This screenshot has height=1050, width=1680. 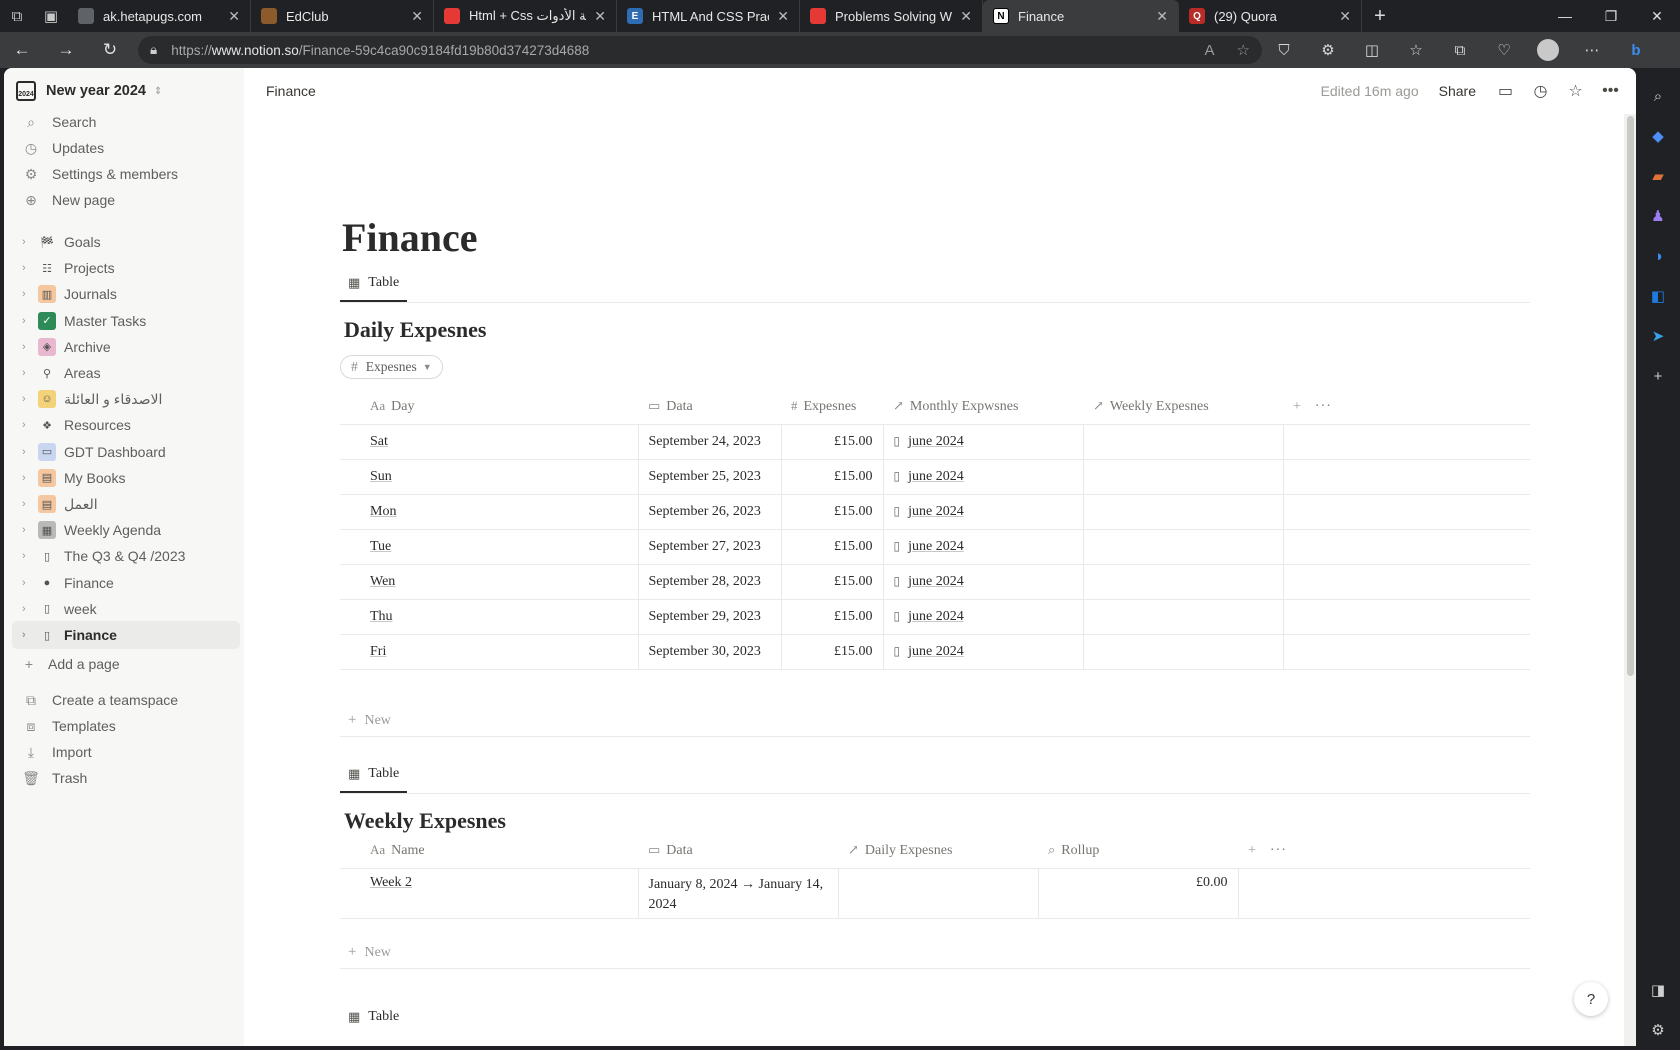 What do you see at coordinates (1658, 216) in the screenshot?
I see `games-icon: ♟` at bounding box center [1658, 216].